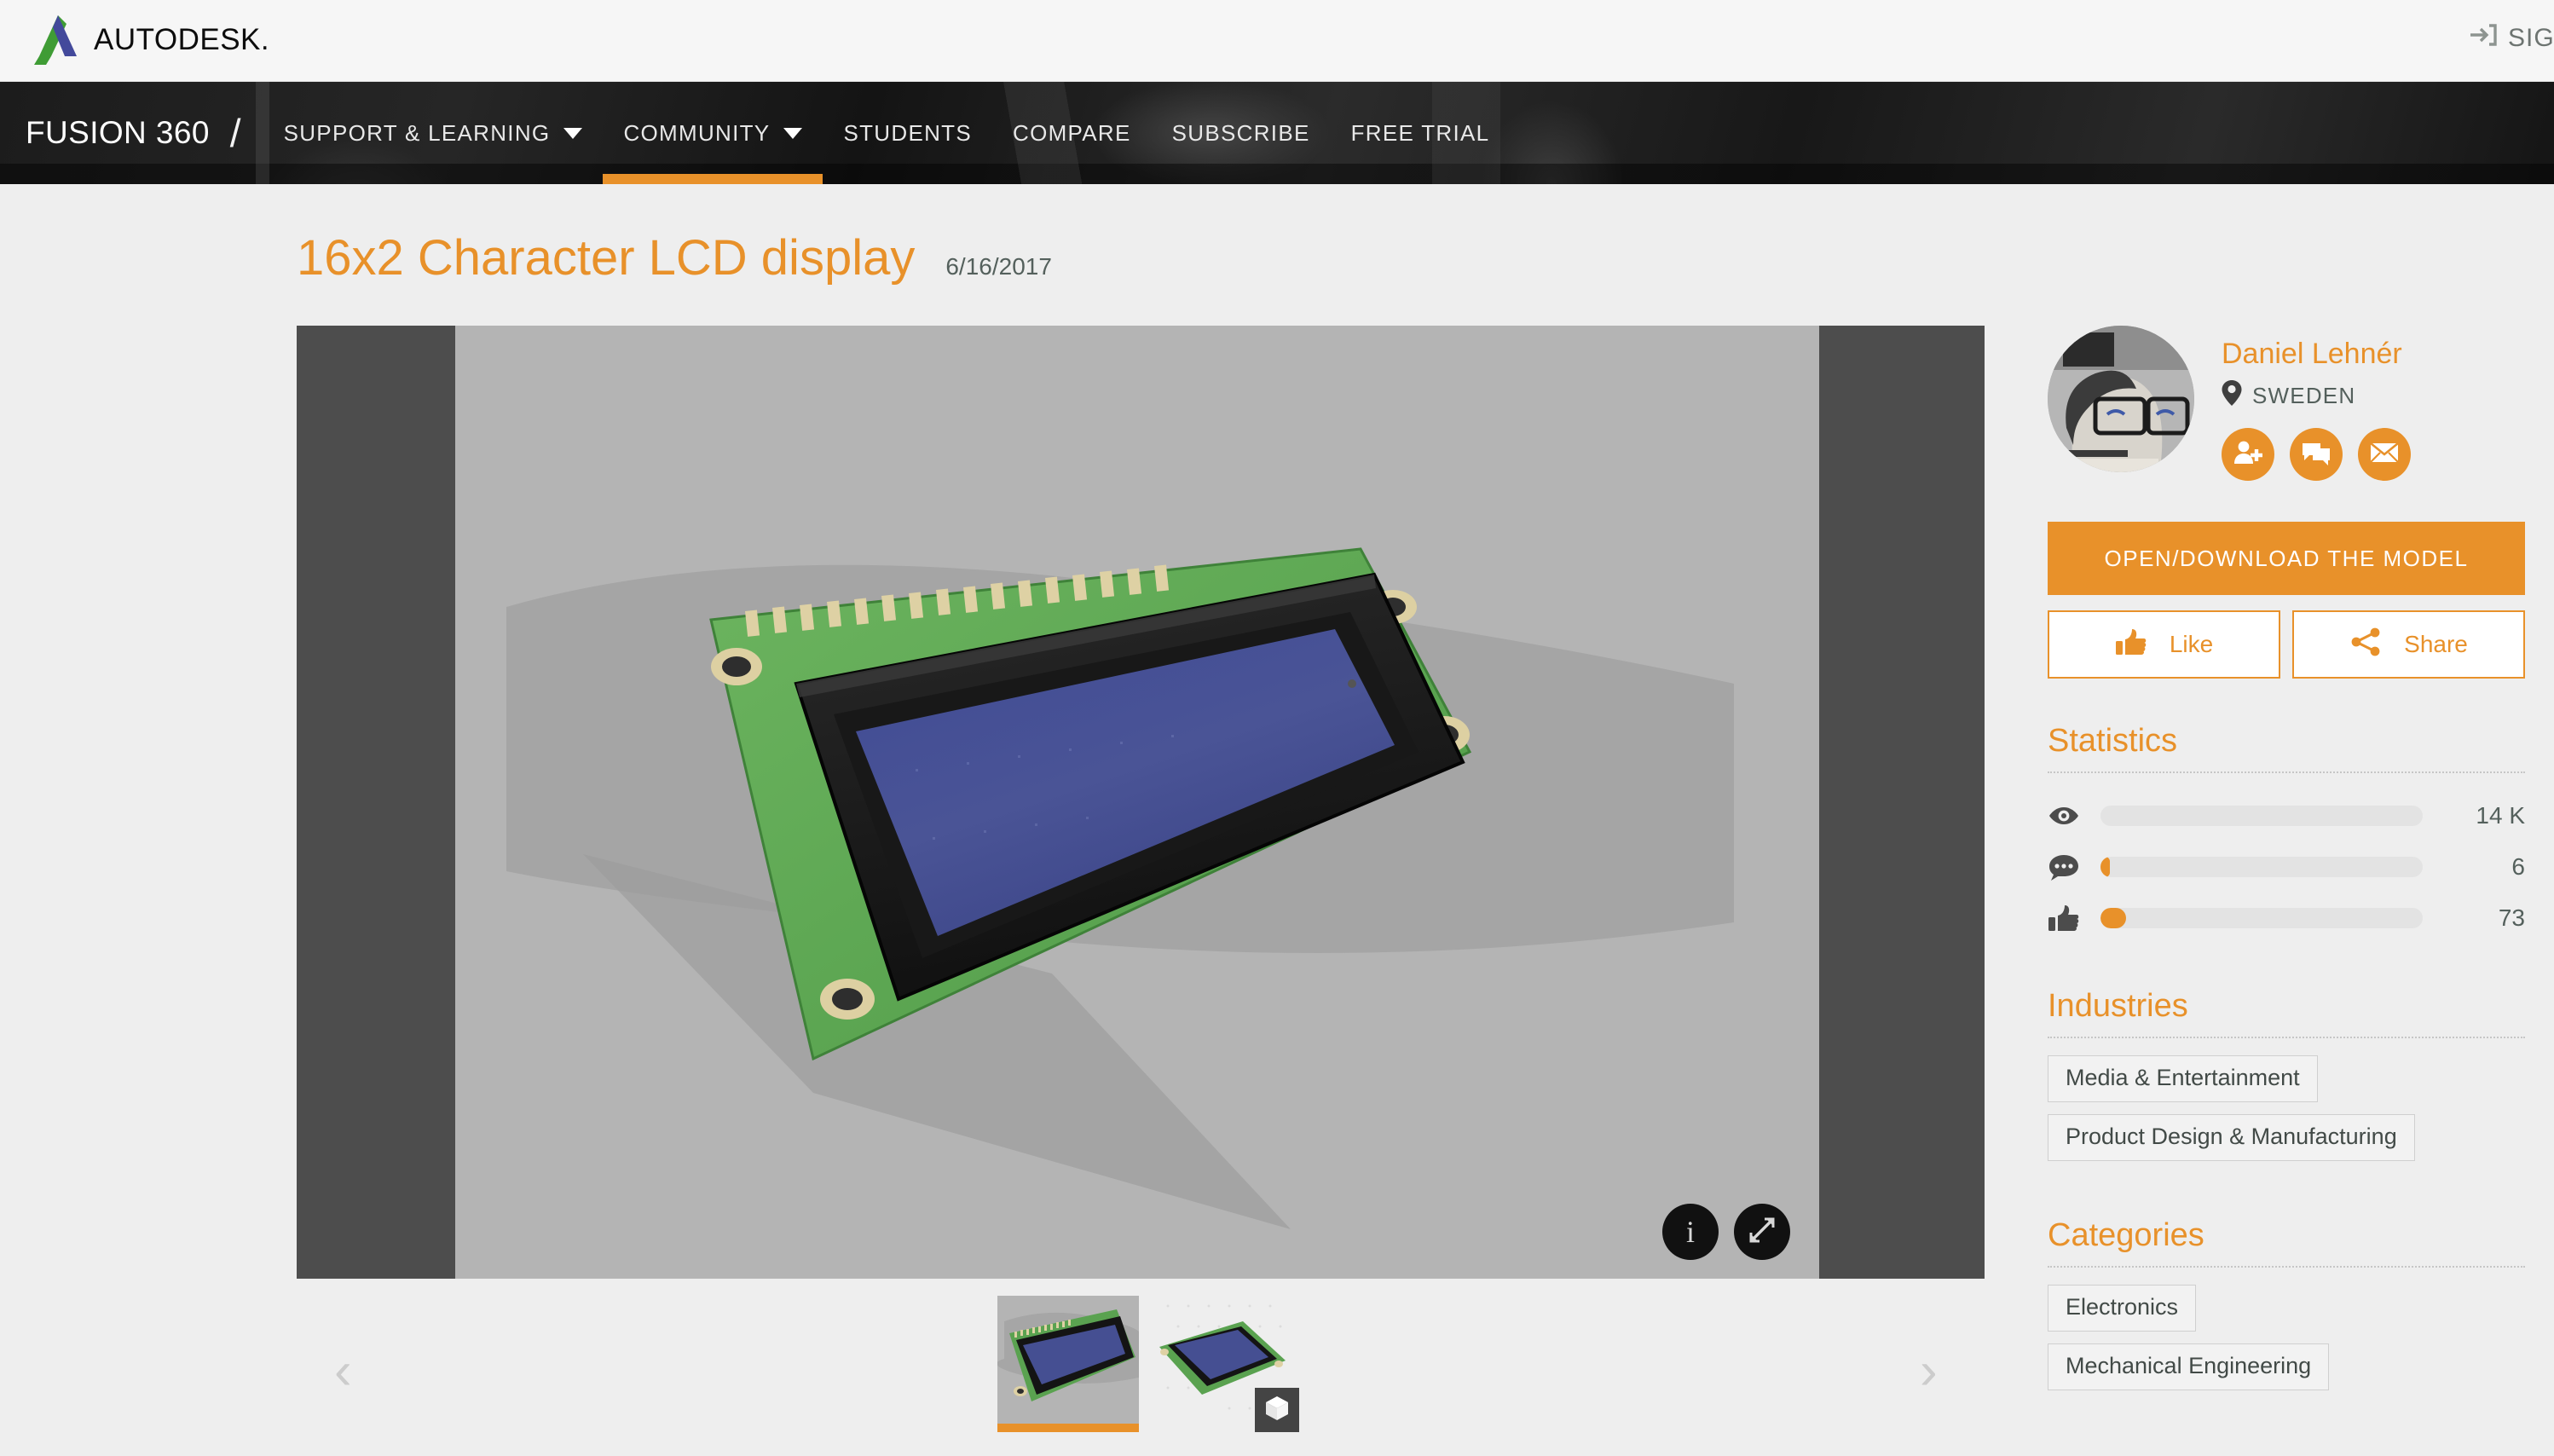 The height and width of the screenshot is (1456, 2554). I want to click on add-user-icon, so click(2247, 455).